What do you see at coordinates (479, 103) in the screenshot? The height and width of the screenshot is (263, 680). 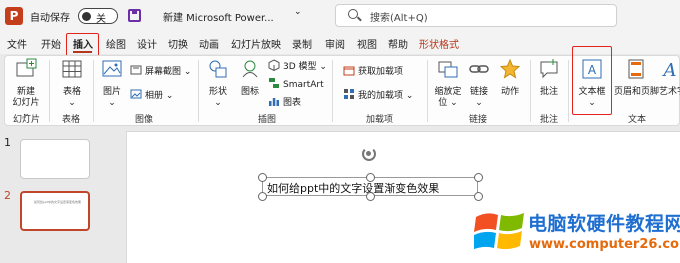 I see `link-chevron: ⌄` at bounding box center [479, 103].